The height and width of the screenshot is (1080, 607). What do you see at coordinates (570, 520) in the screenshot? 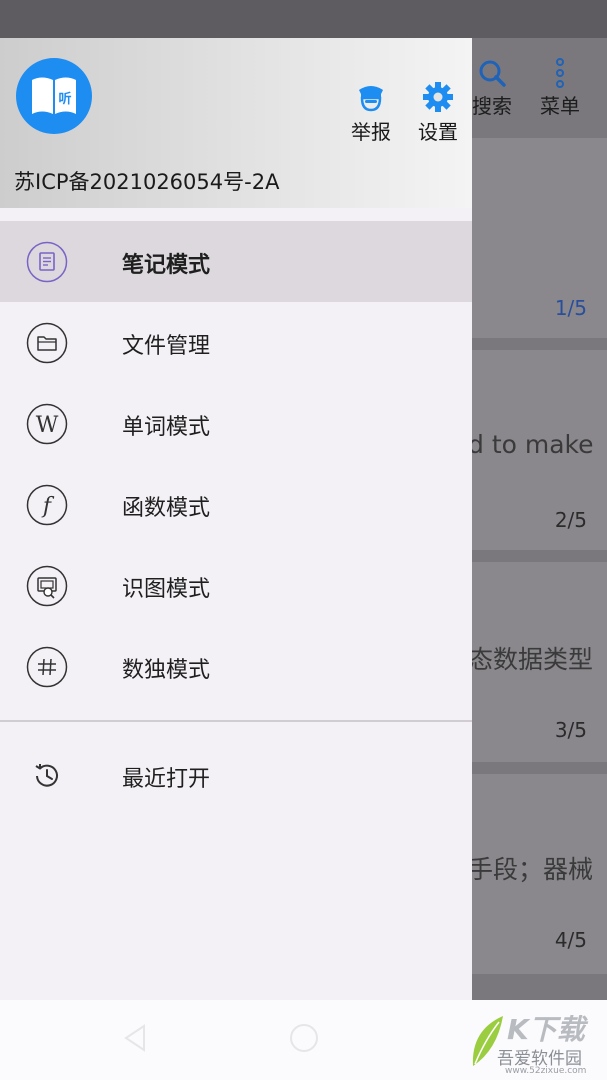
I see `bg-card-counter: 2/5` at bounding box center [570, 520].